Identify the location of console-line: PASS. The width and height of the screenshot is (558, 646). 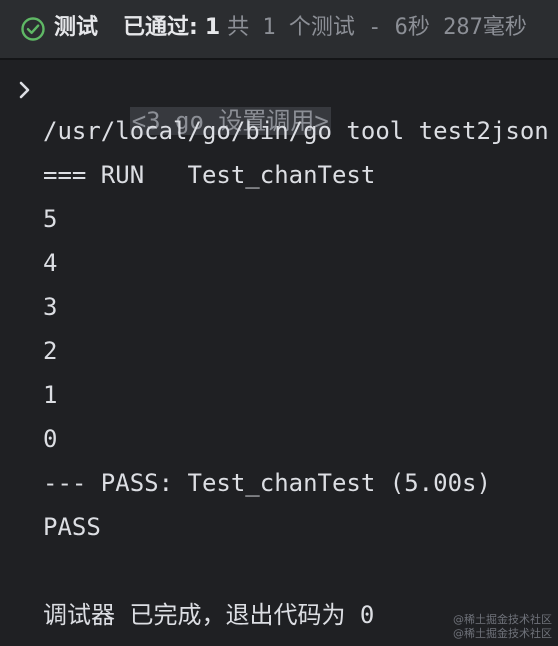
(72, 527).